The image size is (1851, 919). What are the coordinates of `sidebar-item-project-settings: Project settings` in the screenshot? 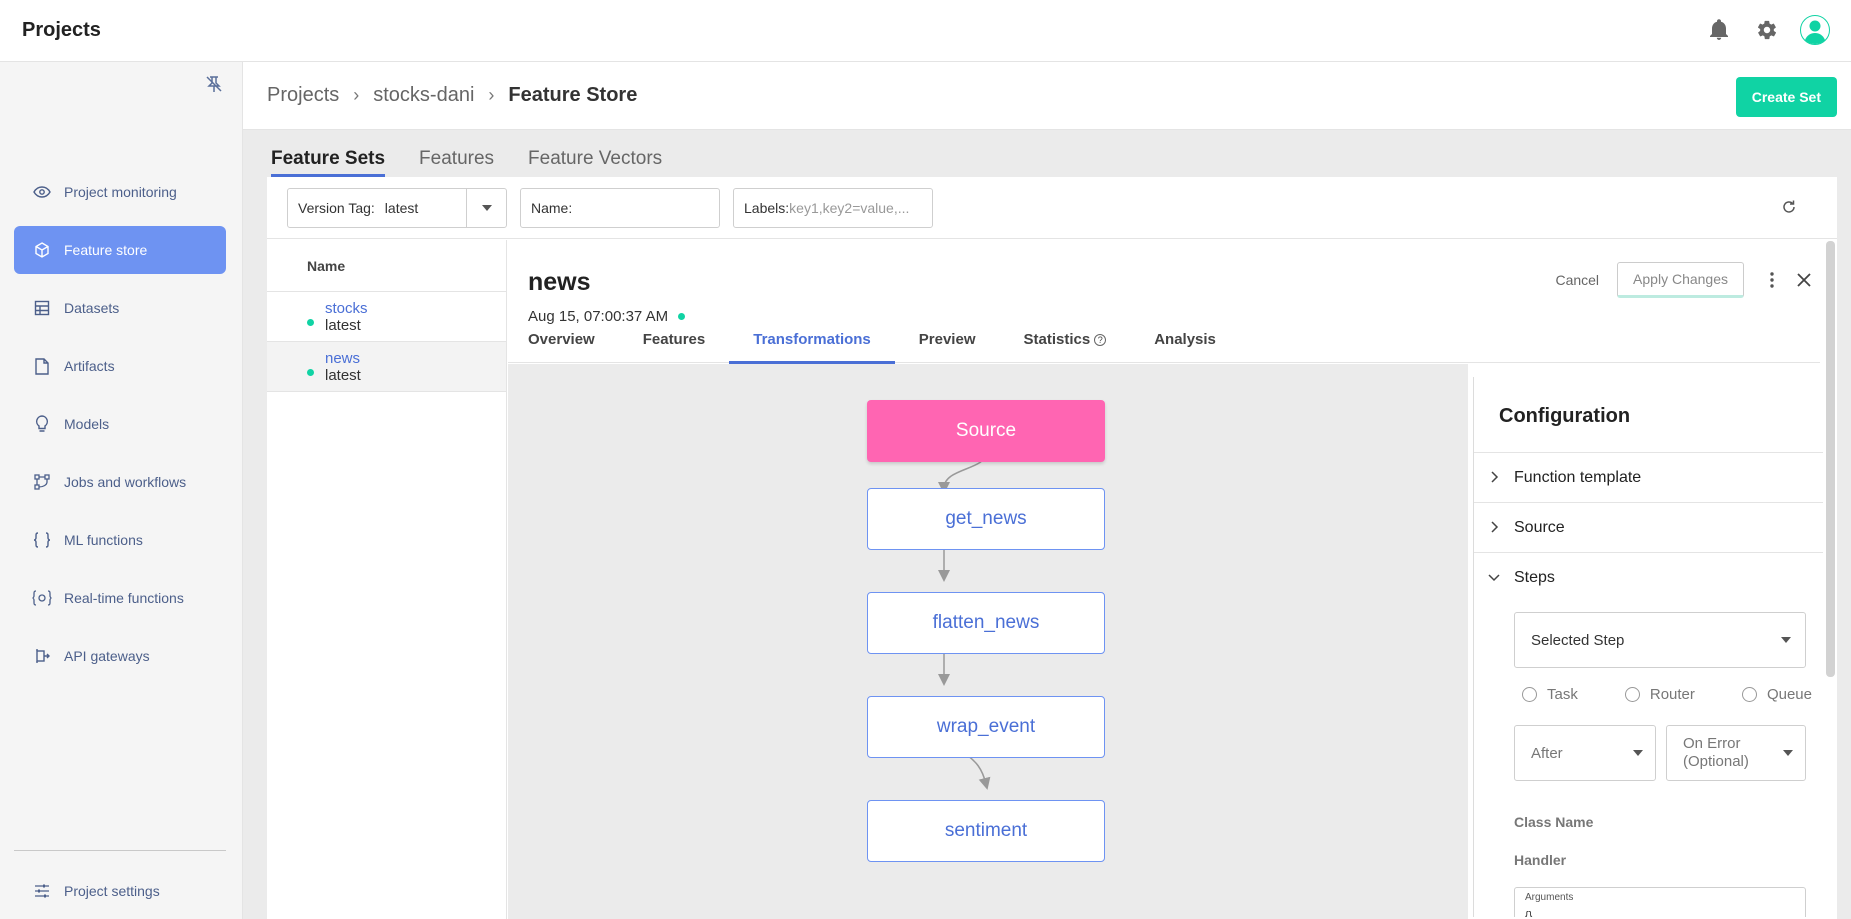 It's located at (120, 891).